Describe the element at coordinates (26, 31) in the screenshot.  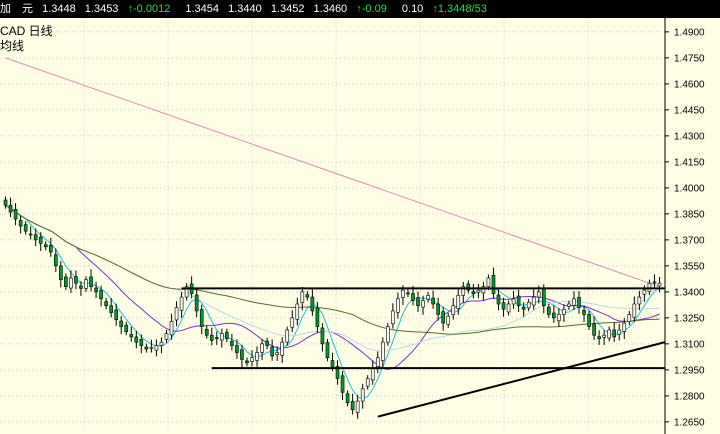
I see `symbol-label: CAD 日线` at that location.